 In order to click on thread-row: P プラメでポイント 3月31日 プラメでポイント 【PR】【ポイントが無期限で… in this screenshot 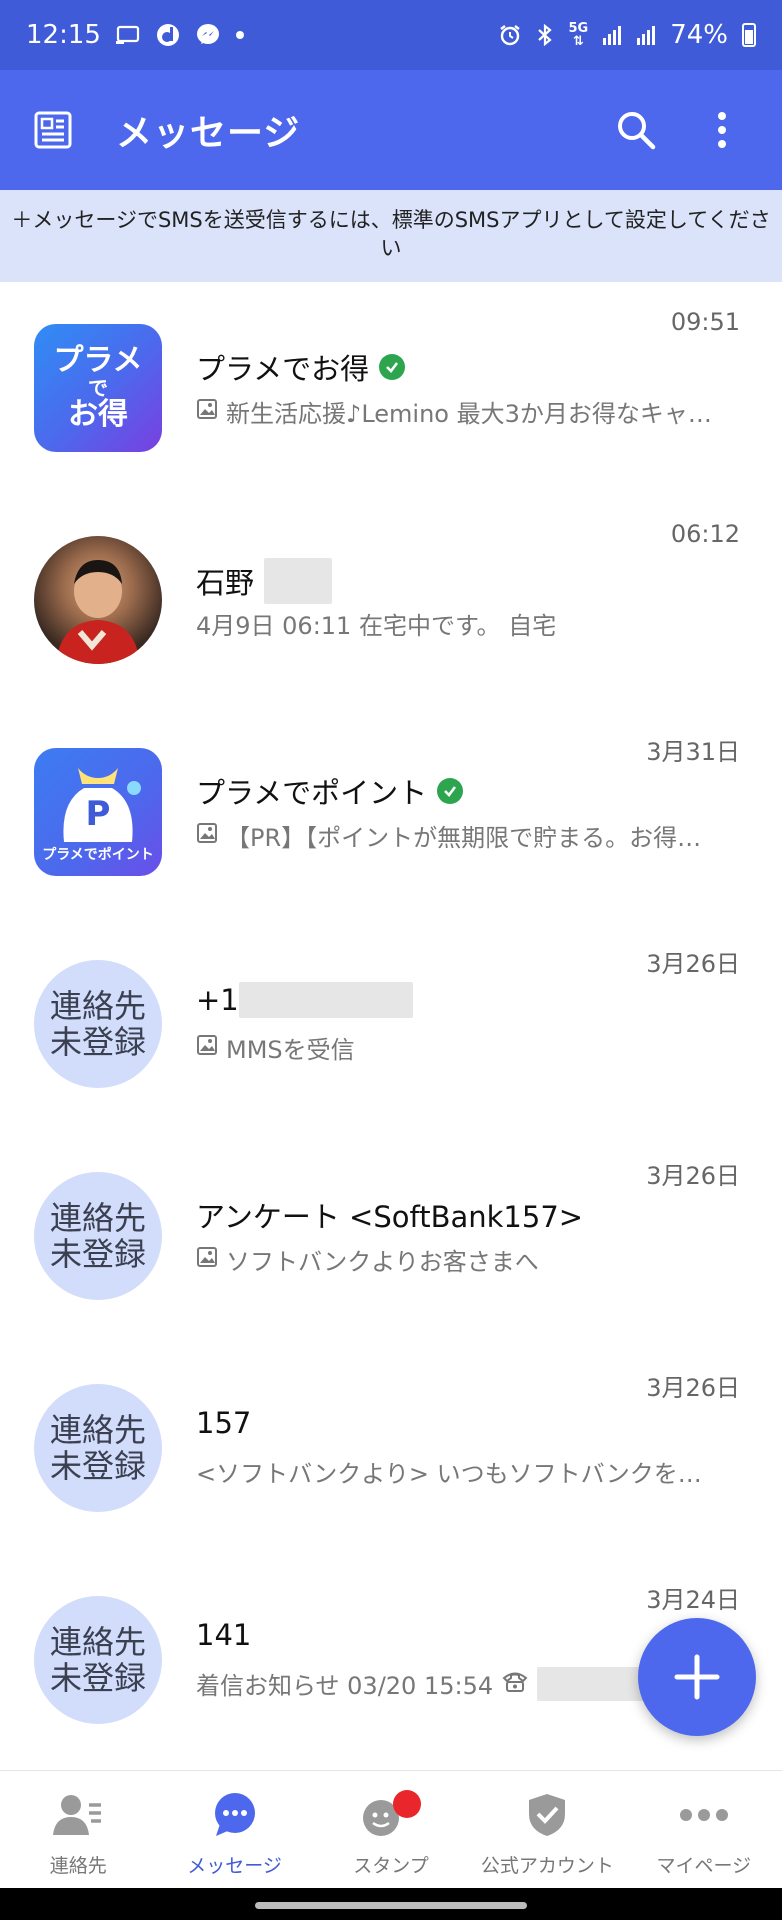, I will do `click(391, 812)`.